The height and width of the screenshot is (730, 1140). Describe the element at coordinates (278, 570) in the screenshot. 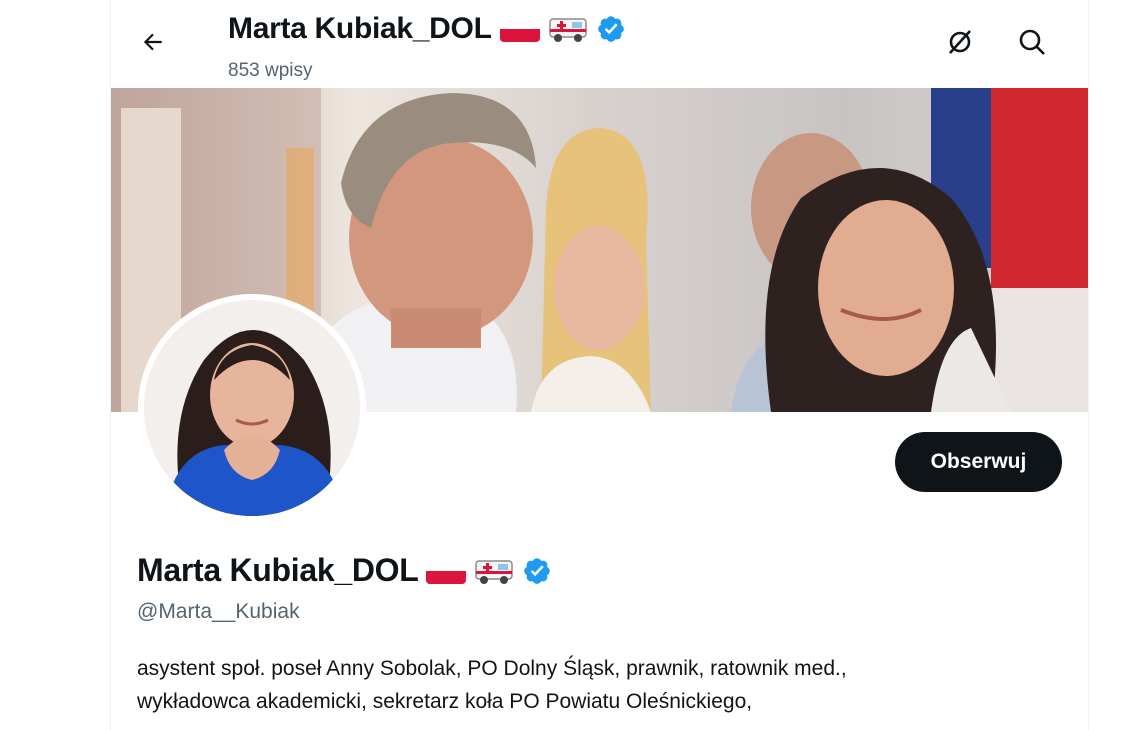

I see `profile-display-name: Marta Kubiak_DOL` at that location.